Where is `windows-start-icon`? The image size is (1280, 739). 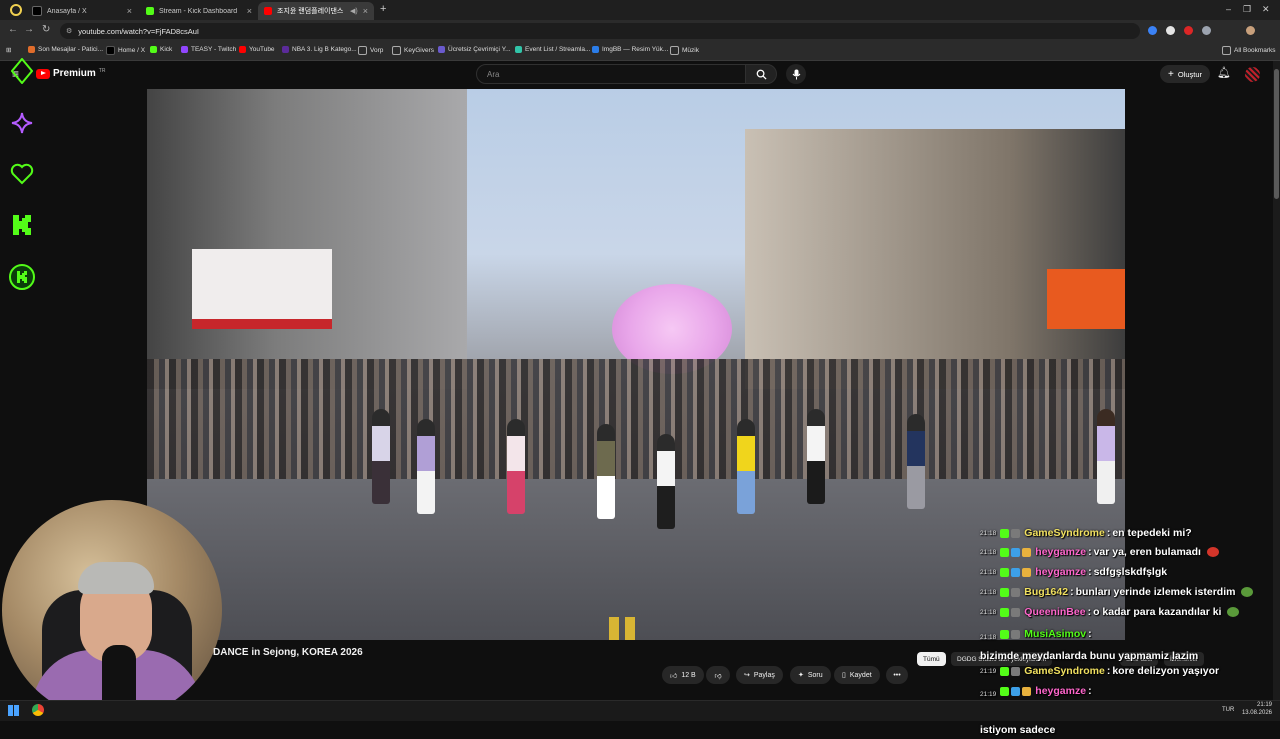
windows-start-icon is located at coordinates (13, 710).